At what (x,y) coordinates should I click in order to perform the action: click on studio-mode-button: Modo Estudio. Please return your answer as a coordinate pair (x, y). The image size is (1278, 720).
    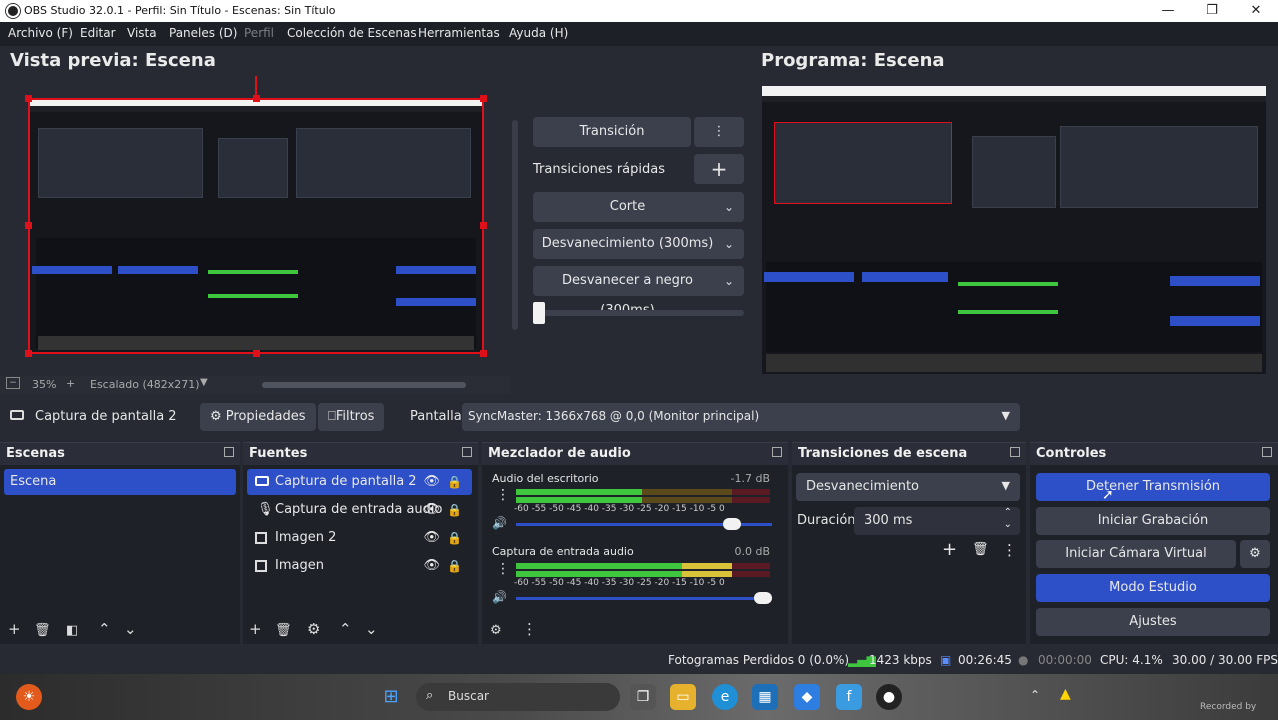
    Looking at the image, I should click on (1153, 588).